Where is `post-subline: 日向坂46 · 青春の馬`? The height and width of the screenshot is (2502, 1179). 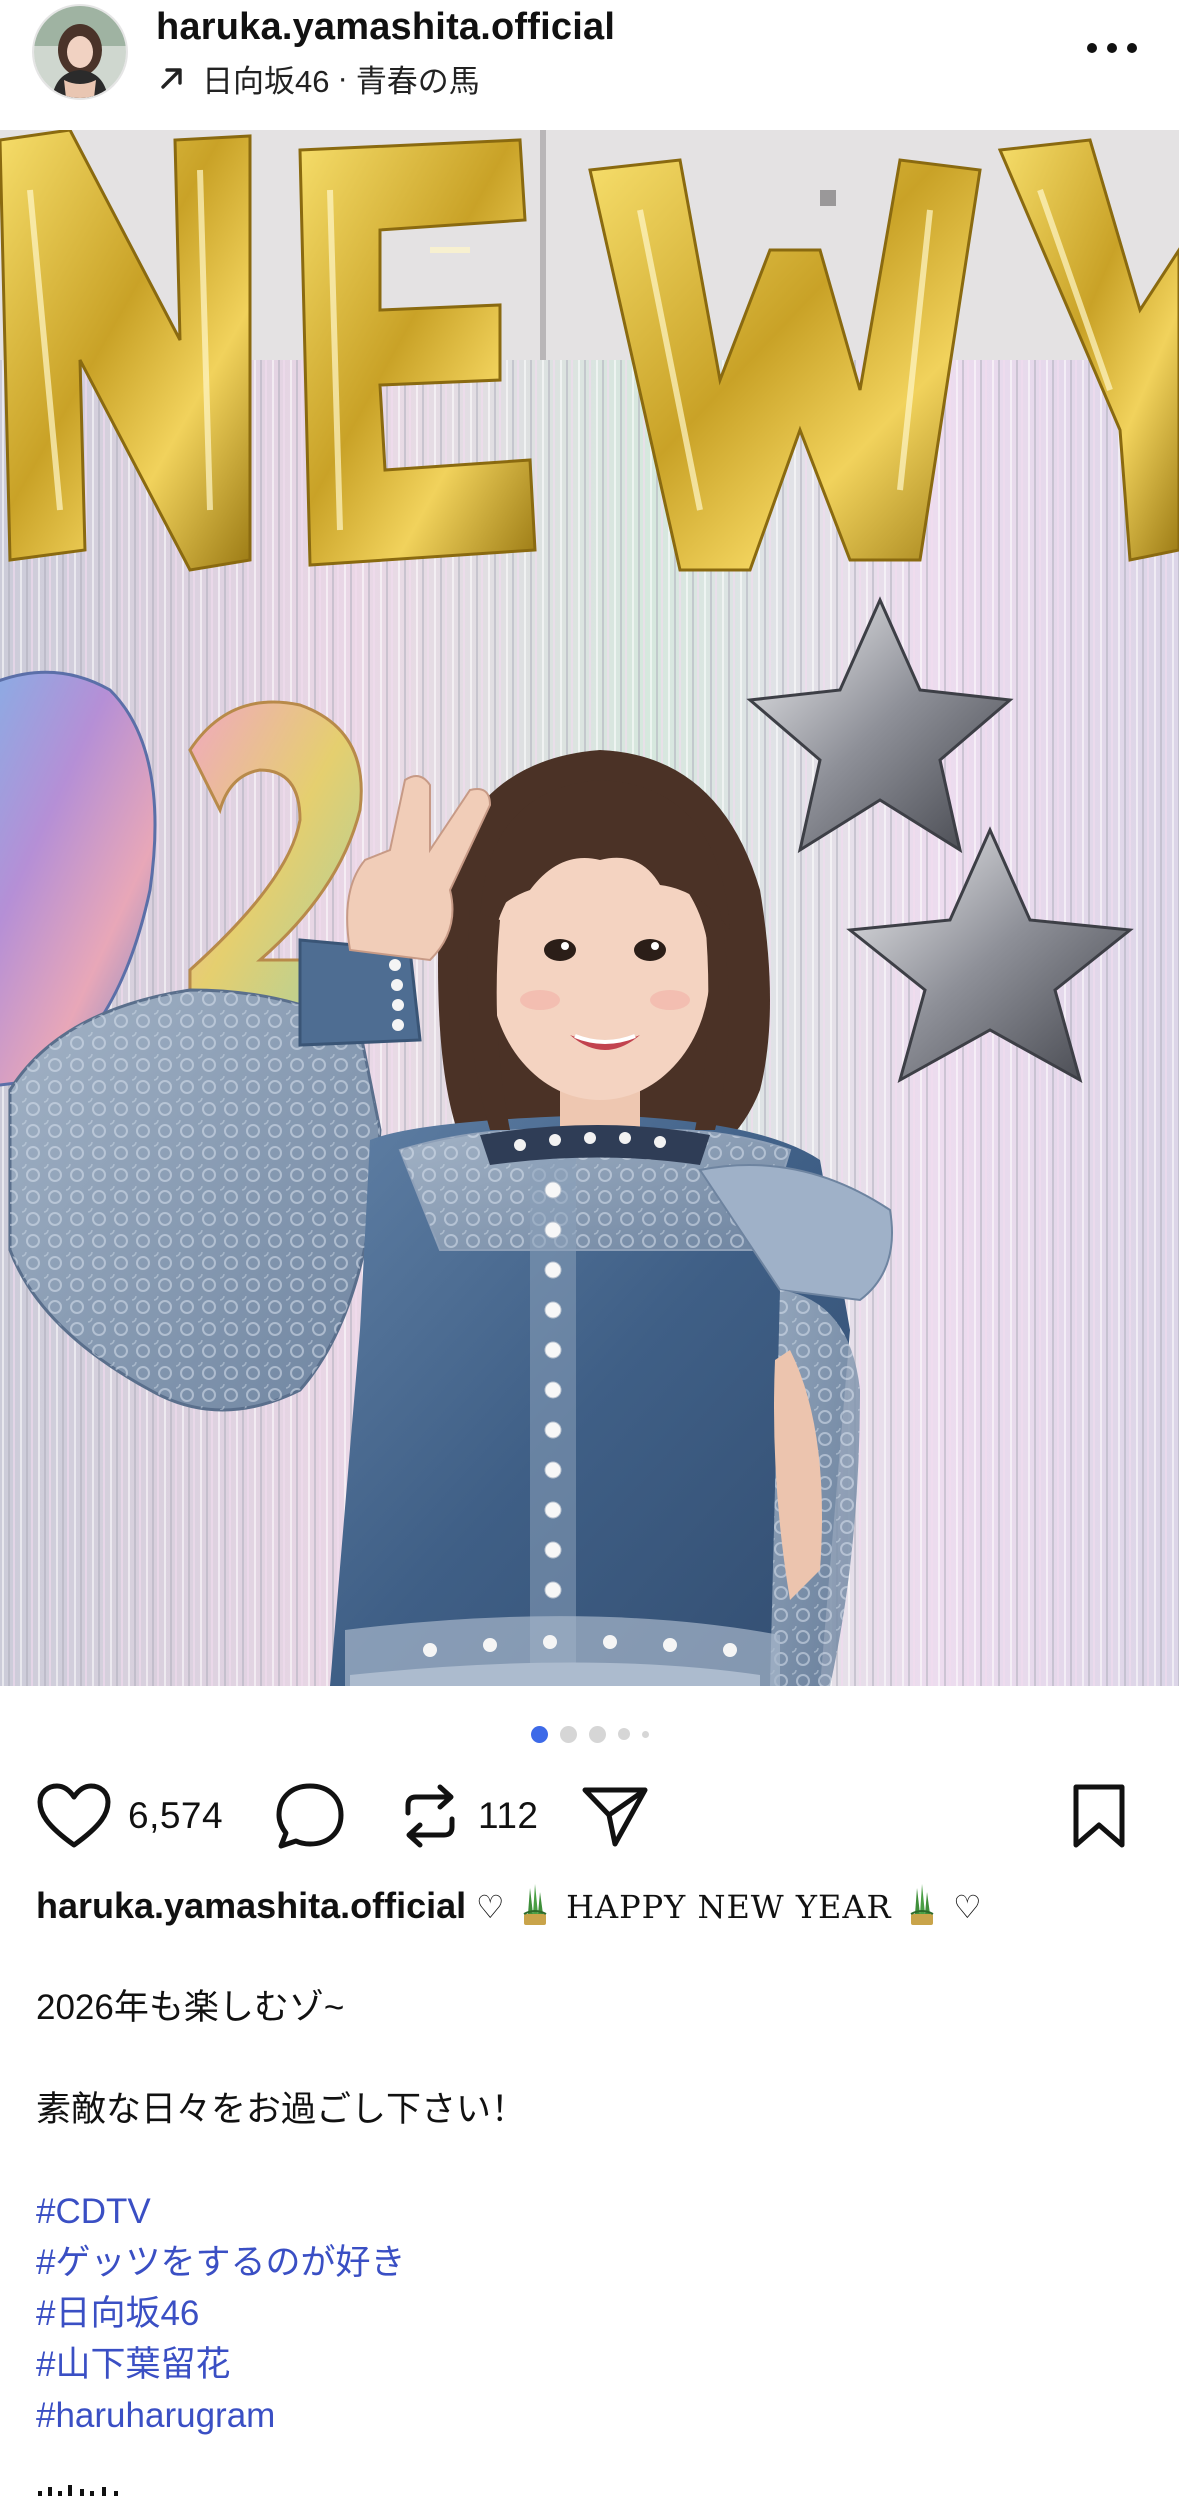 post-subline: 日向坂46 · 青春の馬 is located at coordinates (318, 78).